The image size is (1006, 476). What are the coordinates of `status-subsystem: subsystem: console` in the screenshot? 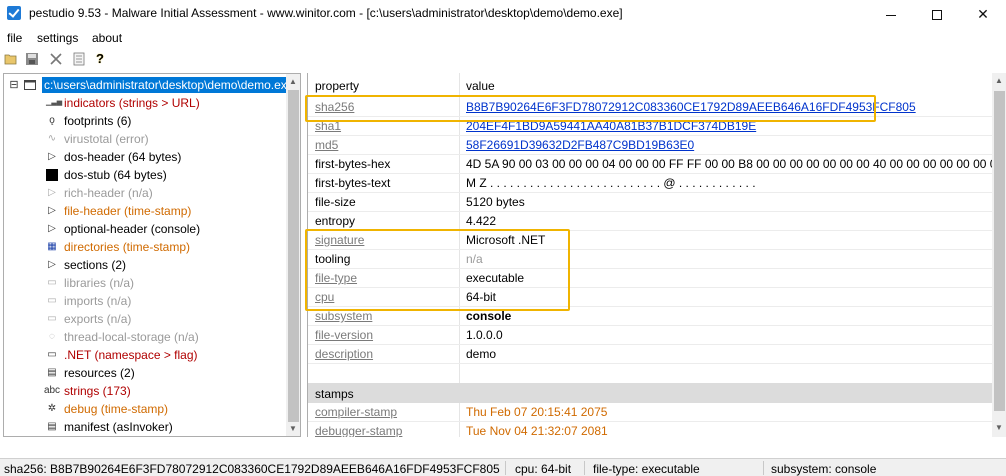 It's located at (824, 469).